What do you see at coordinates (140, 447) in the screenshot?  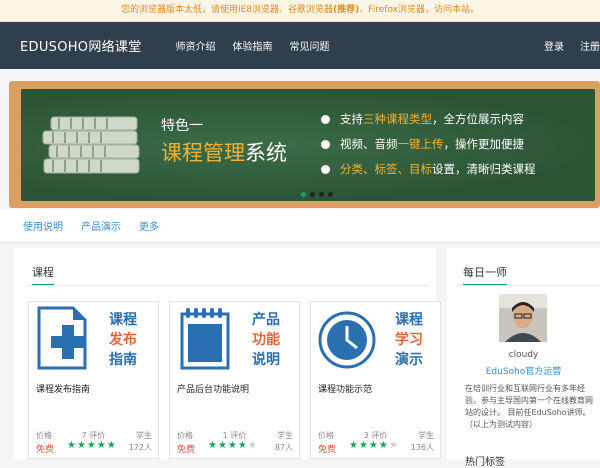 I see `student-count: 172人` at bounding box center [140, 447].